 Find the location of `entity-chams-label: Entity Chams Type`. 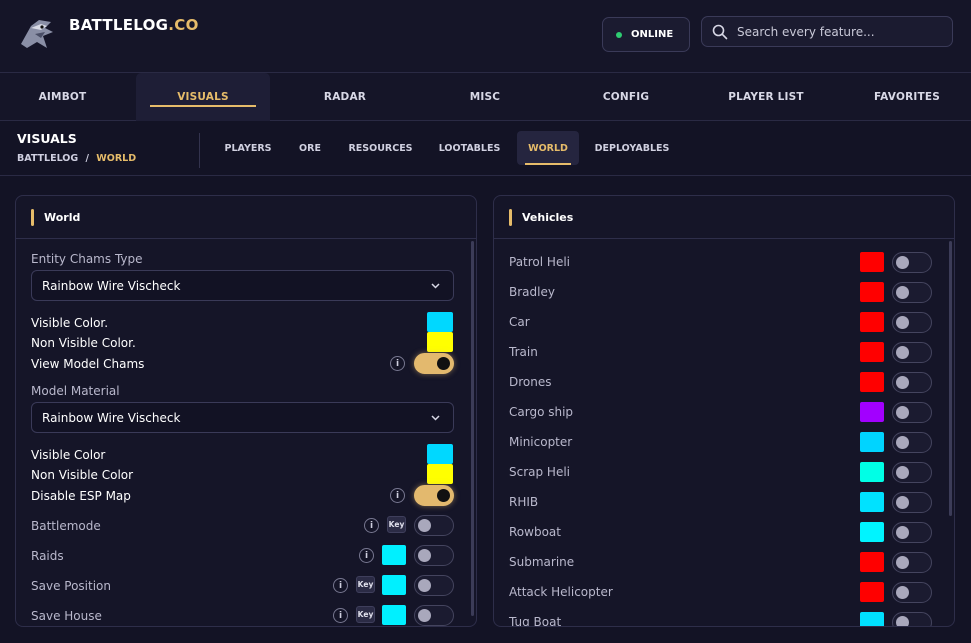

entity-chams-label: Entity Chams Type is located at coordinates (87, 259).